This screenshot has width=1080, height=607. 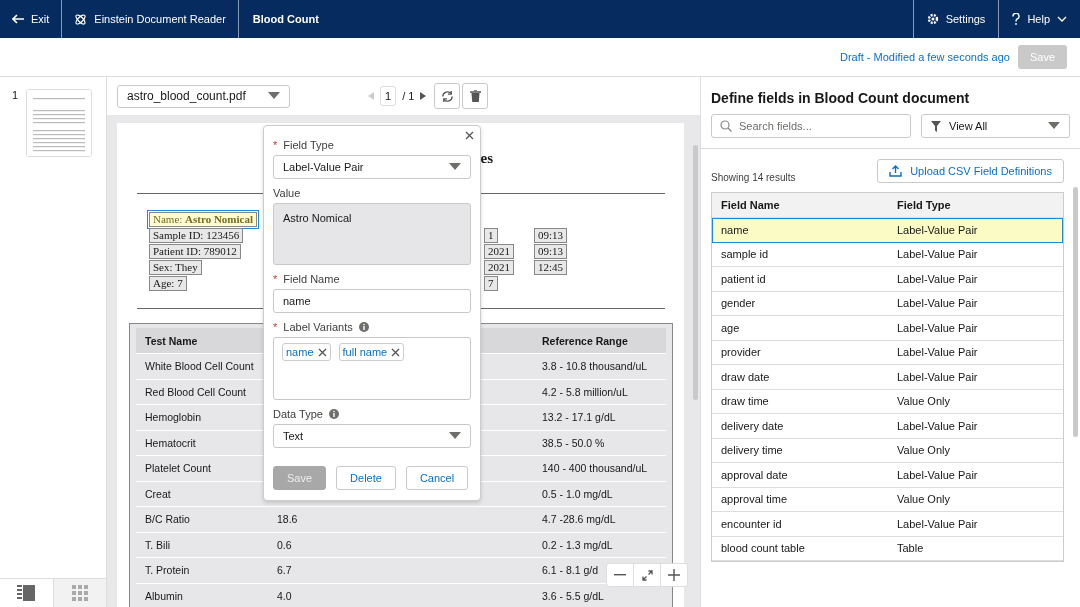 What do you see at coordinates (372, 167) in the screenshot?
I see `field-type-dropdown: Label-Value Pair` at bounding box center [372, 167].